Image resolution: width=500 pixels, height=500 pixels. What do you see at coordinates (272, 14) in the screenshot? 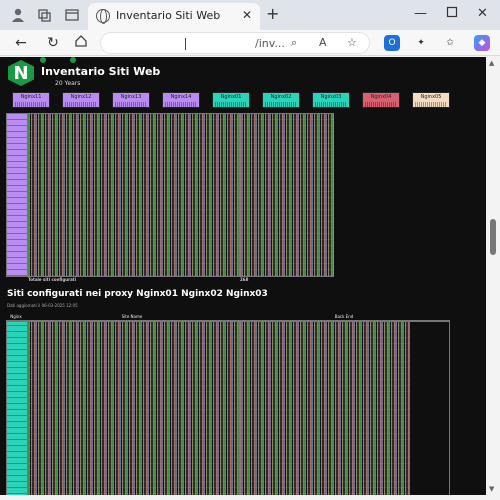
I see `new-tab-button: +` at bounding box center [272, 14].